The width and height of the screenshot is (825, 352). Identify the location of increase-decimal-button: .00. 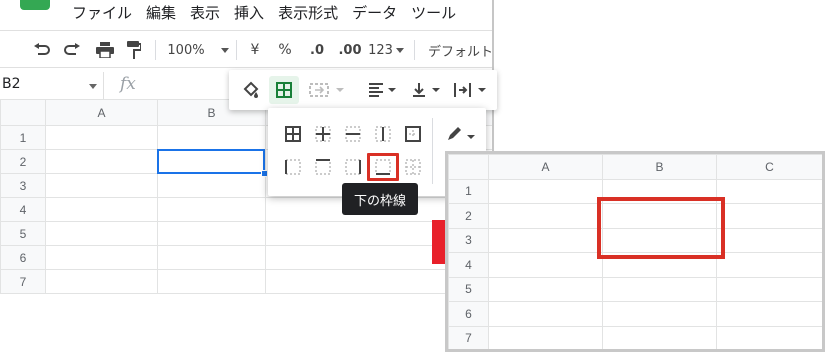
(350, 50).